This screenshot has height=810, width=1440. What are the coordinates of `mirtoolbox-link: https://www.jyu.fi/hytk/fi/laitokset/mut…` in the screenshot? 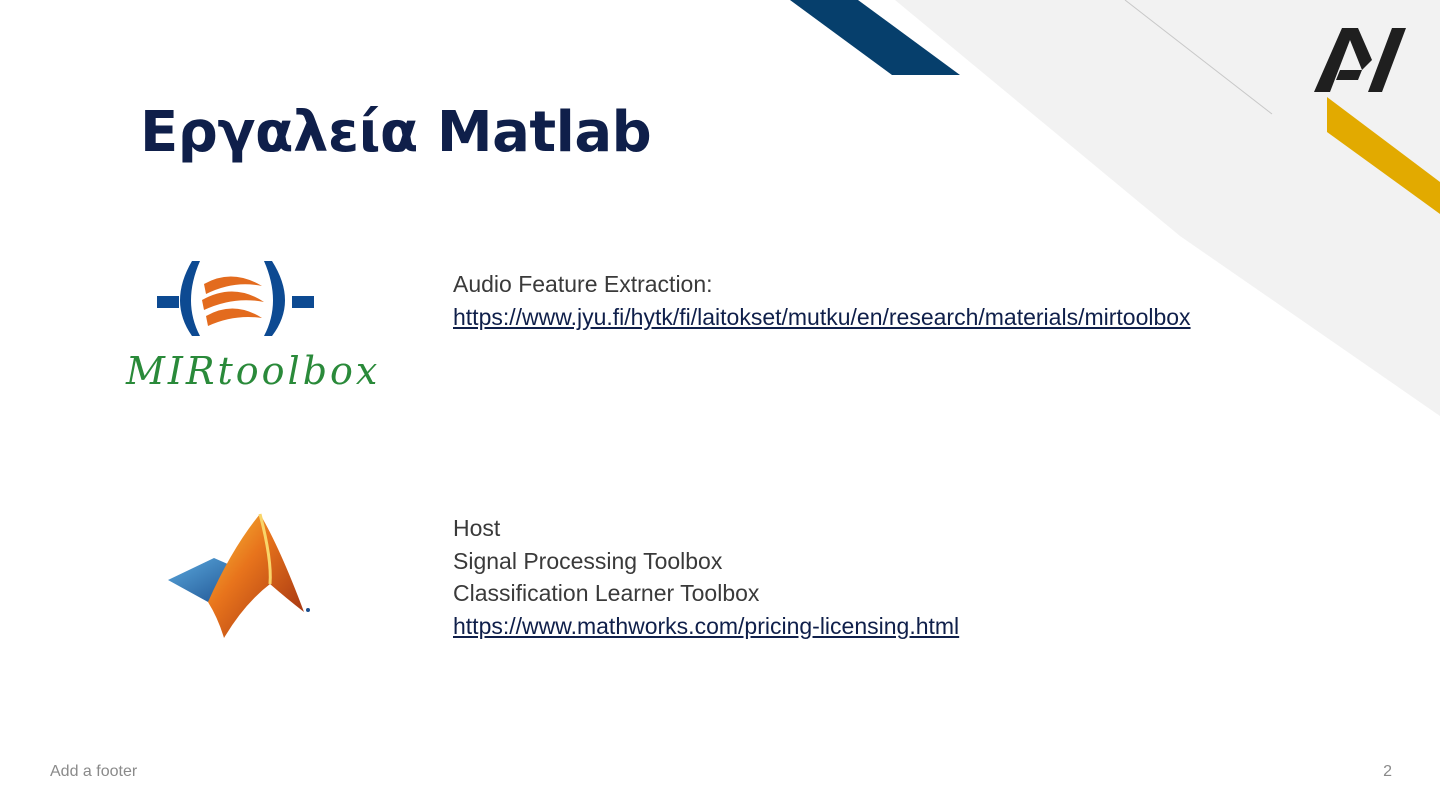 It's located at (858, 317).